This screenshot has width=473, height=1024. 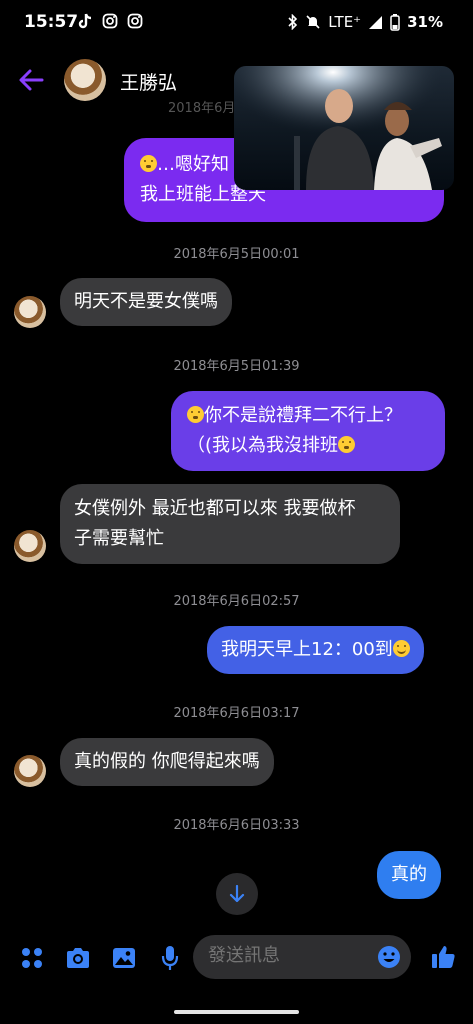 I want to click on message-composer, so click(x=236, y=958).